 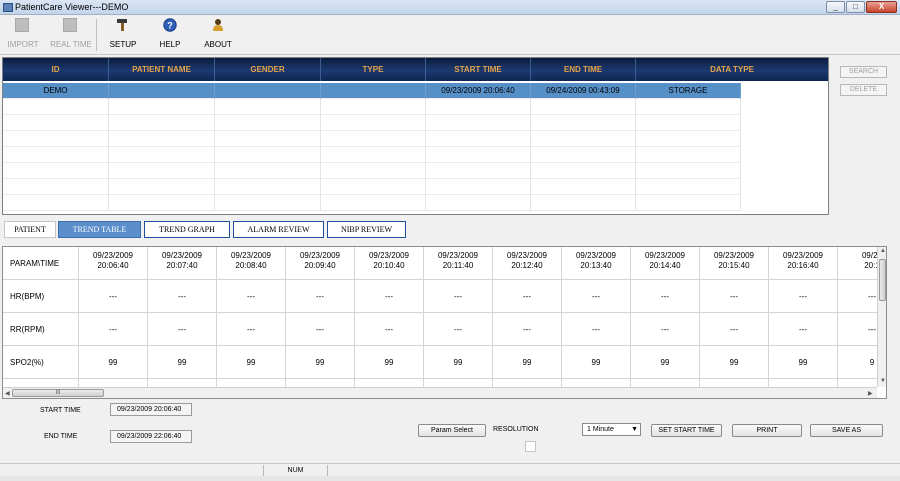 What do you see at coordinates (162, 69) in the screenshot?
I see `column-header-patient-name: PATIENT NAME` at bounding box center [162, 69].